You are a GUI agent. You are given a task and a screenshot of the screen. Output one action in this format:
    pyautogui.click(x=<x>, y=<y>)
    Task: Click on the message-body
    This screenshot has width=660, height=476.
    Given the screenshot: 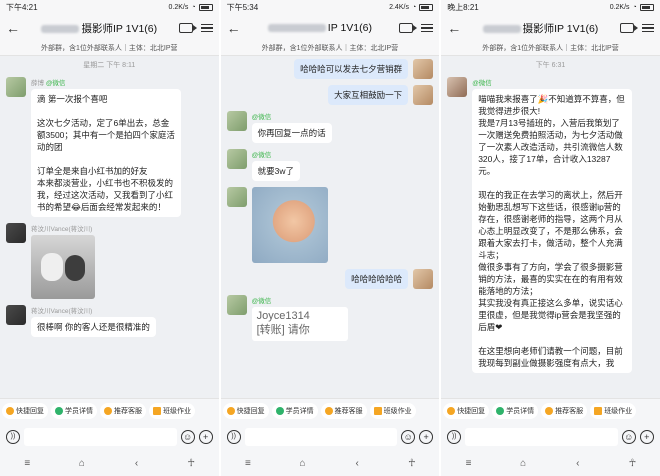 What is the action you would take?
    pyautogui.click(x=289, y=225)
    